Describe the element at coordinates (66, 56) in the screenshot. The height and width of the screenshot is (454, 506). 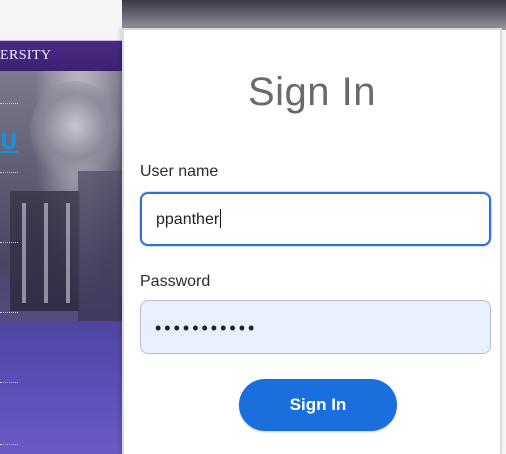
I see `university-banner: ERSITY` at that location.